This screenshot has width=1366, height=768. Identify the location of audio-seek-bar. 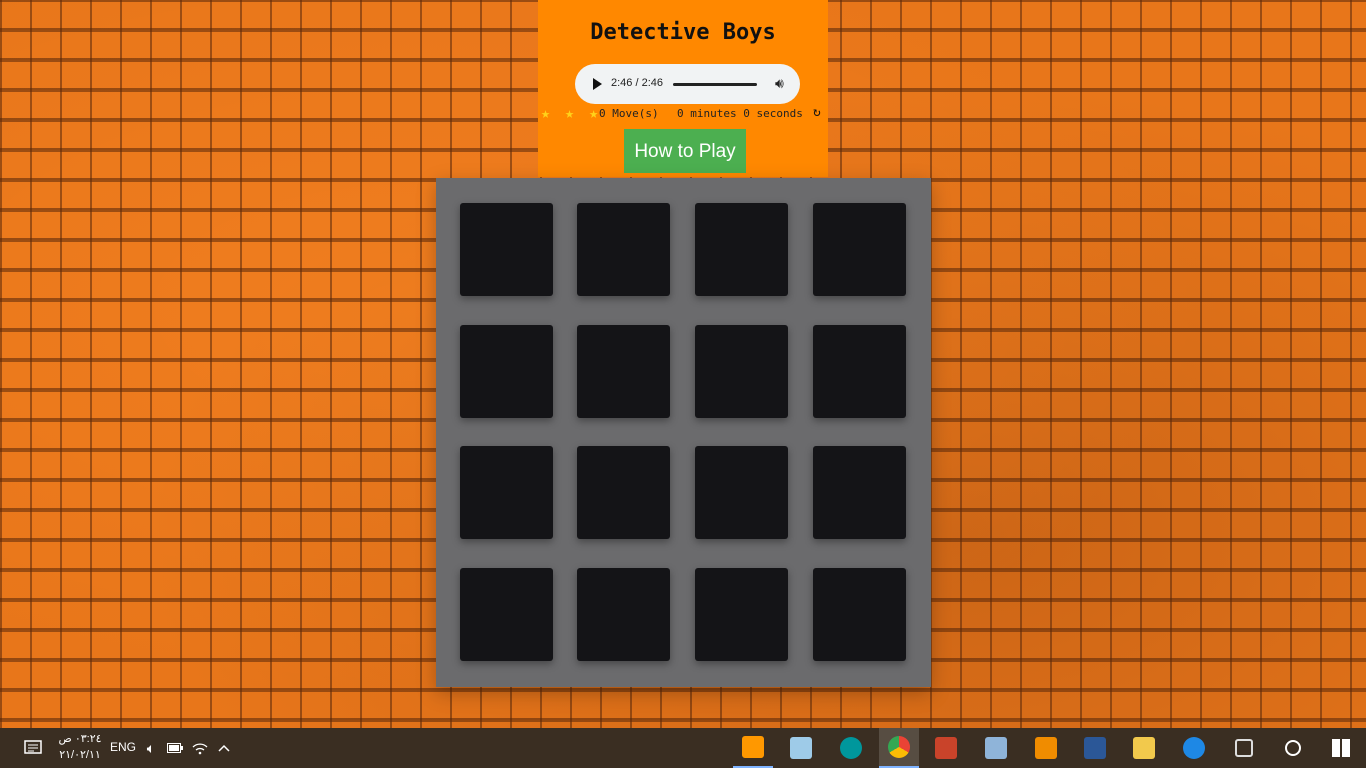
(715, 84).